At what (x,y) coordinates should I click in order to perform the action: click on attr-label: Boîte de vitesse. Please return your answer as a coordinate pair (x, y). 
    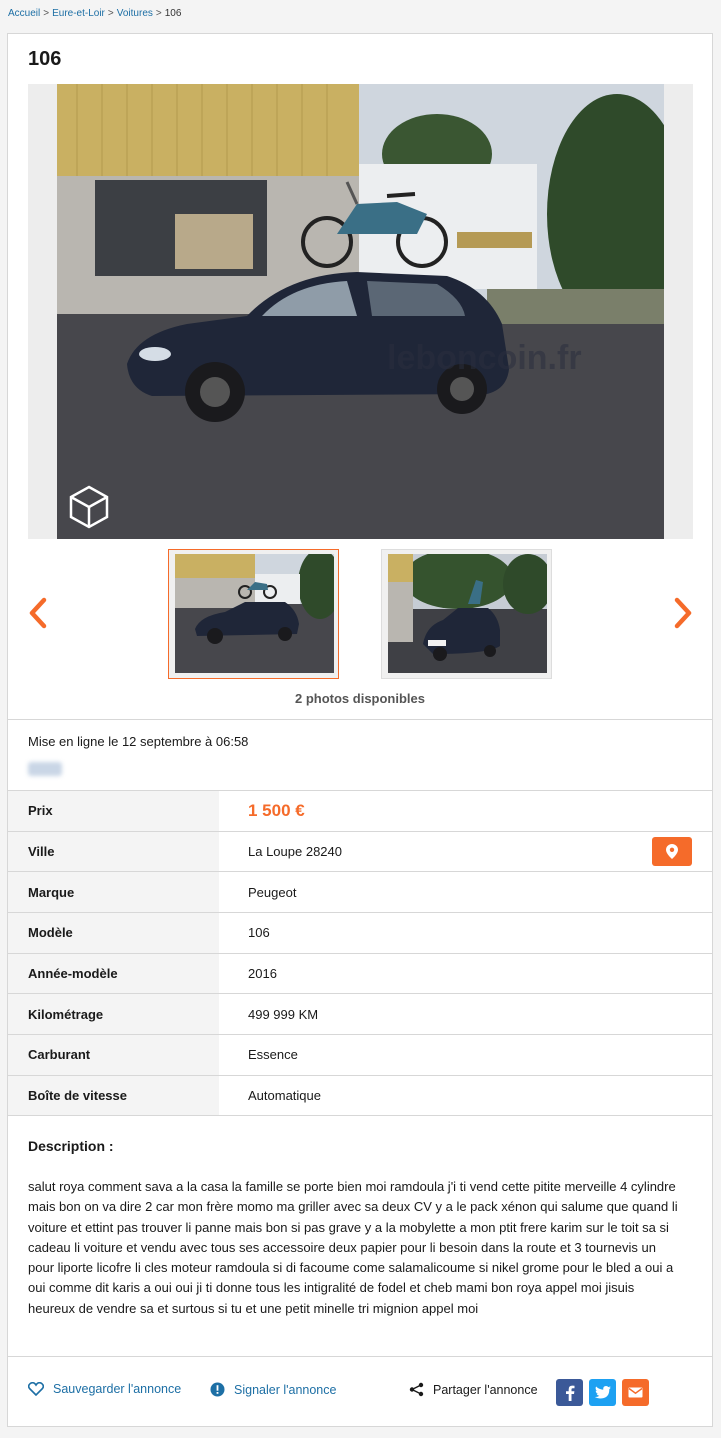
    Looking at the image, I should click on (113, 1095).